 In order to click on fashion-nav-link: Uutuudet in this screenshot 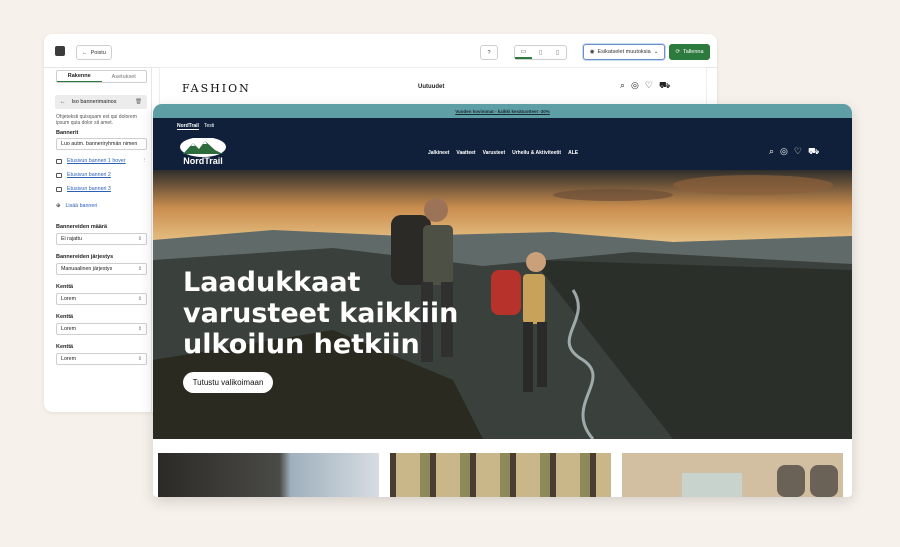, I will do `click(431, 87)`.